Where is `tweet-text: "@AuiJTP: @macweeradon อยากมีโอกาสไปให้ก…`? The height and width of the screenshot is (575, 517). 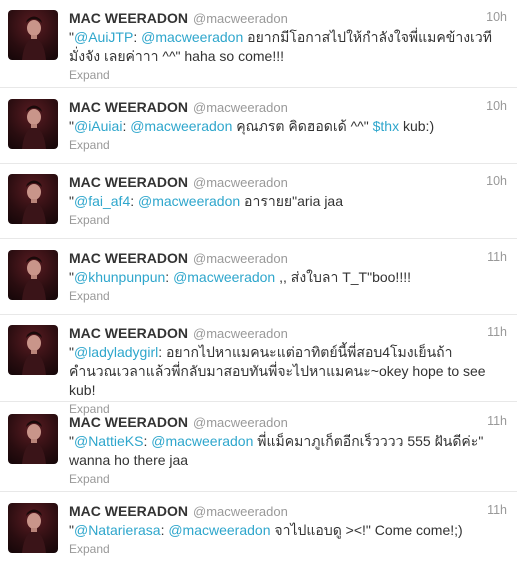
tweet-text: "@AuiJTP: @macweeradon อยากมีโอกาสไปให้ก… is located at coordinates (293, 47).